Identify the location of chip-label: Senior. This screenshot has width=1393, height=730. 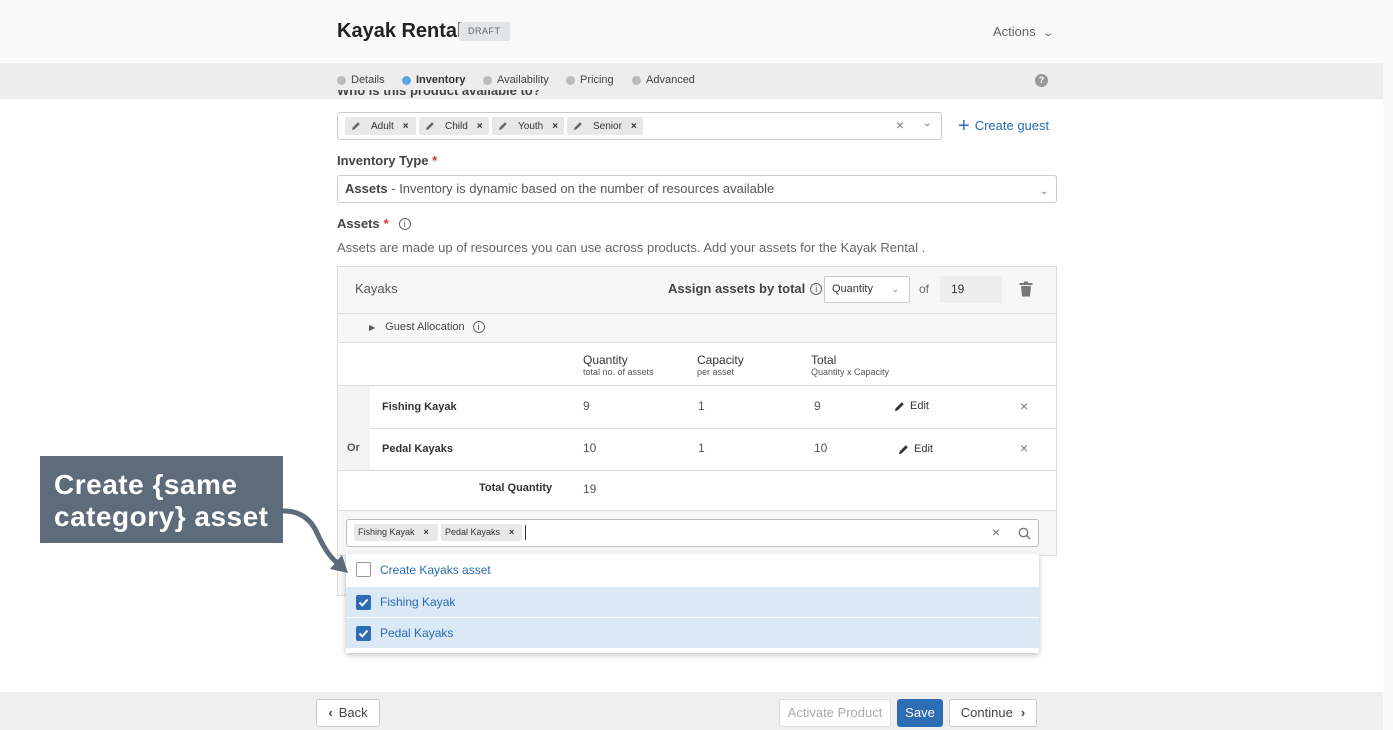
(607, 126).